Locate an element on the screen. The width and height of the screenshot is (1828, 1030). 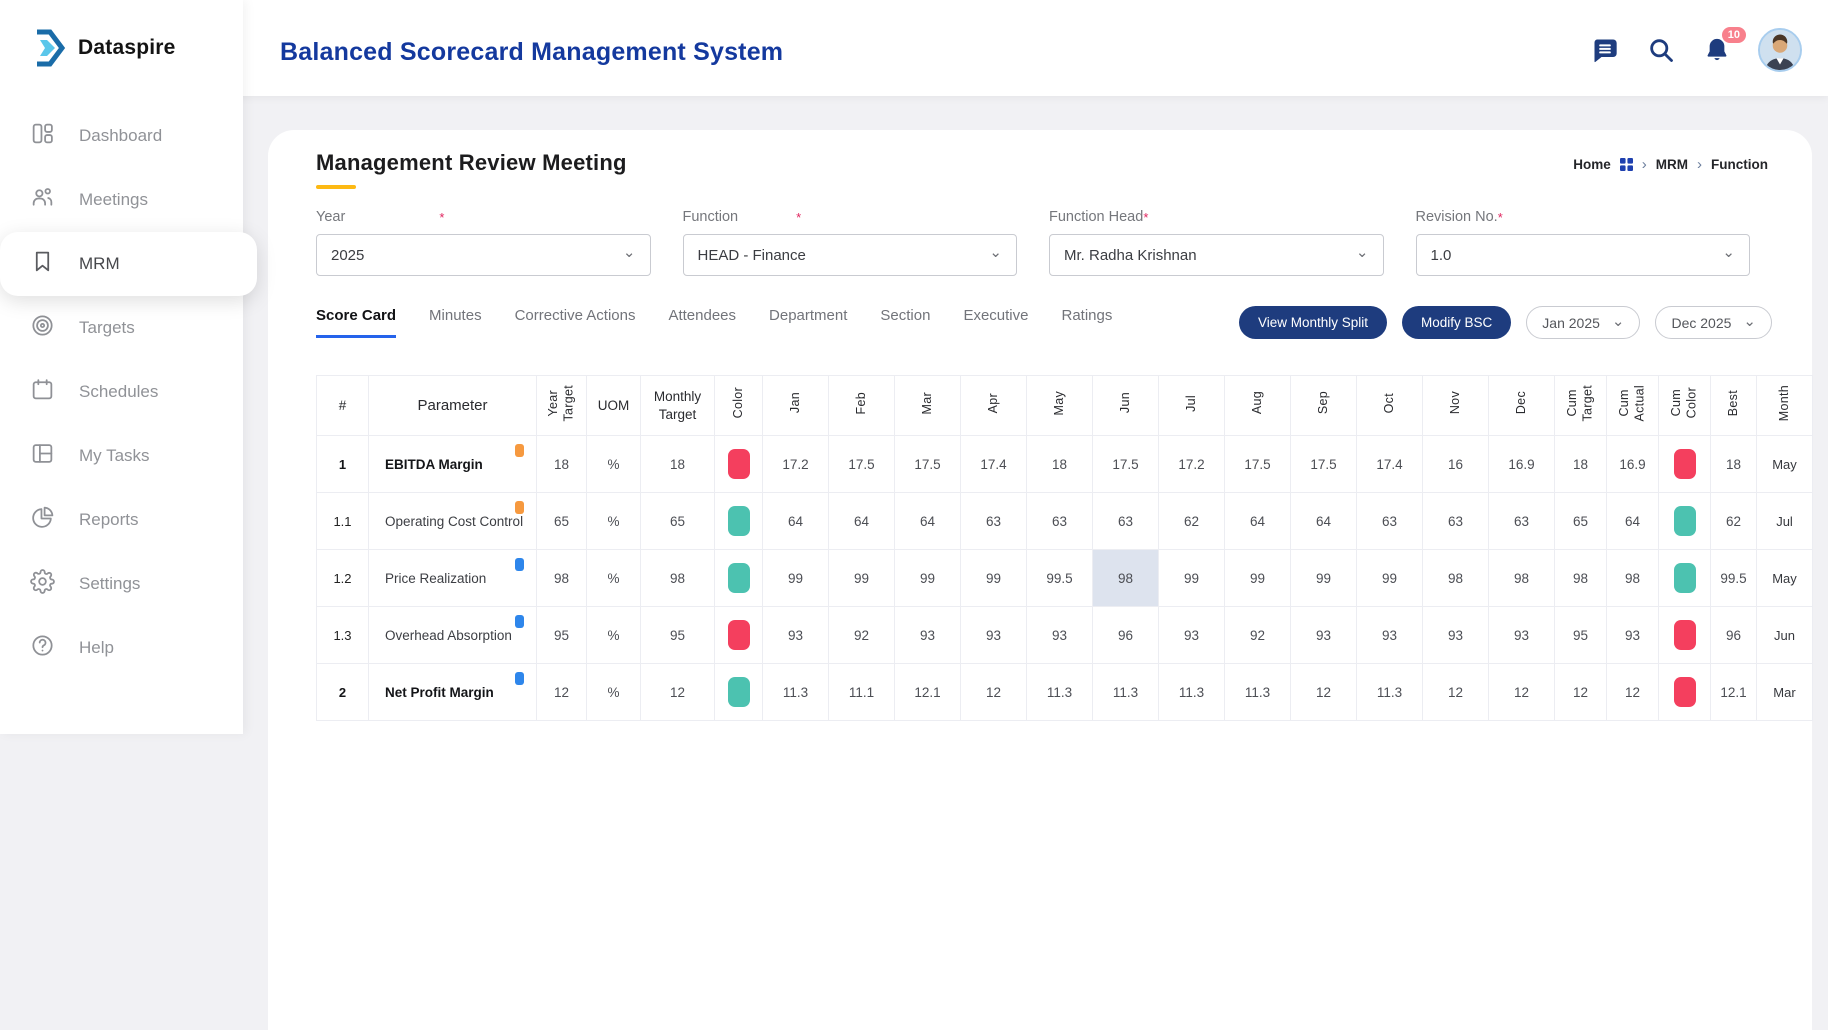
column-header-label: Aug is located at coordinates (1258, 402).